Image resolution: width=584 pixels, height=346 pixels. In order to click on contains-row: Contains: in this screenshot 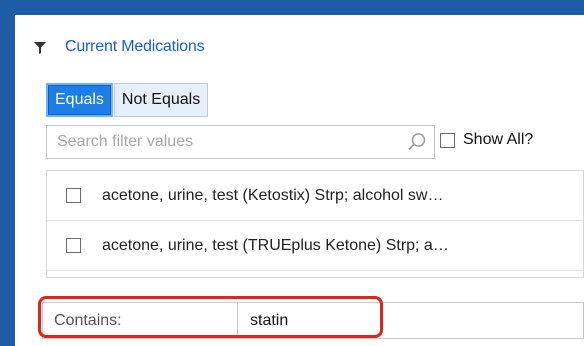, I will do `click(313, 320)`.